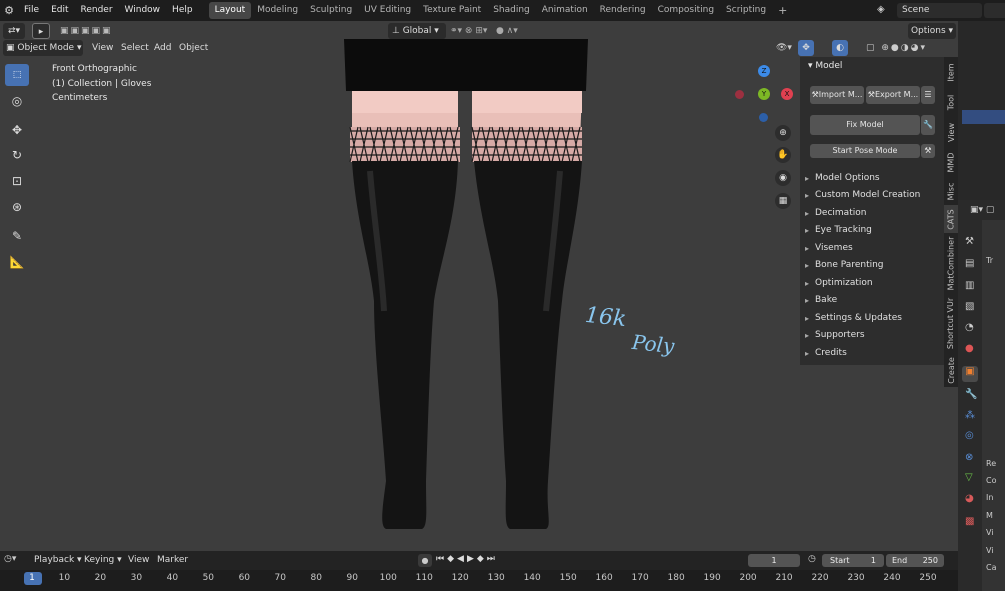 This screenshot has height=591, width=1005. I want to click on camera-icon: ◉, so click(783, 178).